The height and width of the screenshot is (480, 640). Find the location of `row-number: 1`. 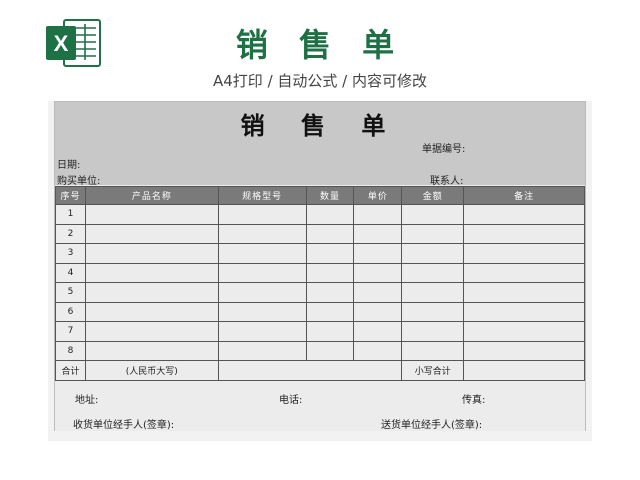

row-number: 1 is located at coordinates (70, 214).